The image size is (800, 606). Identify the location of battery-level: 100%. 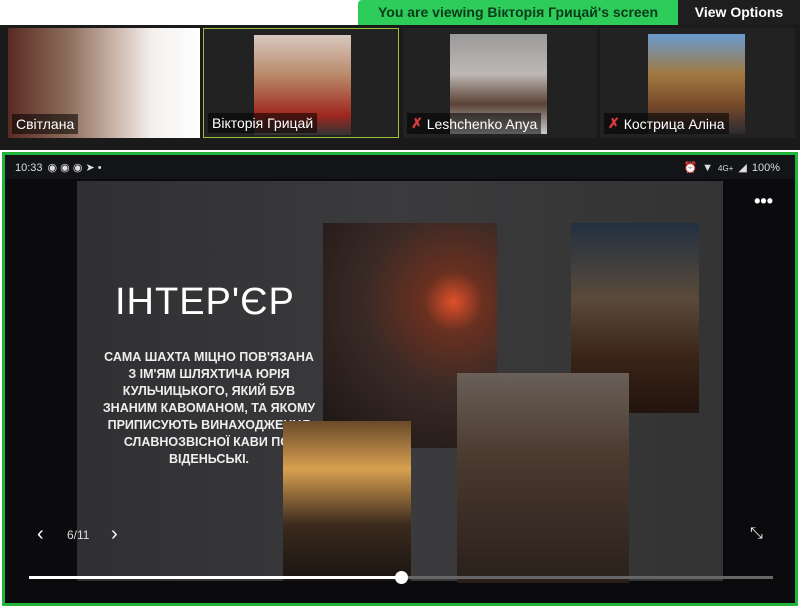
(765, 167).